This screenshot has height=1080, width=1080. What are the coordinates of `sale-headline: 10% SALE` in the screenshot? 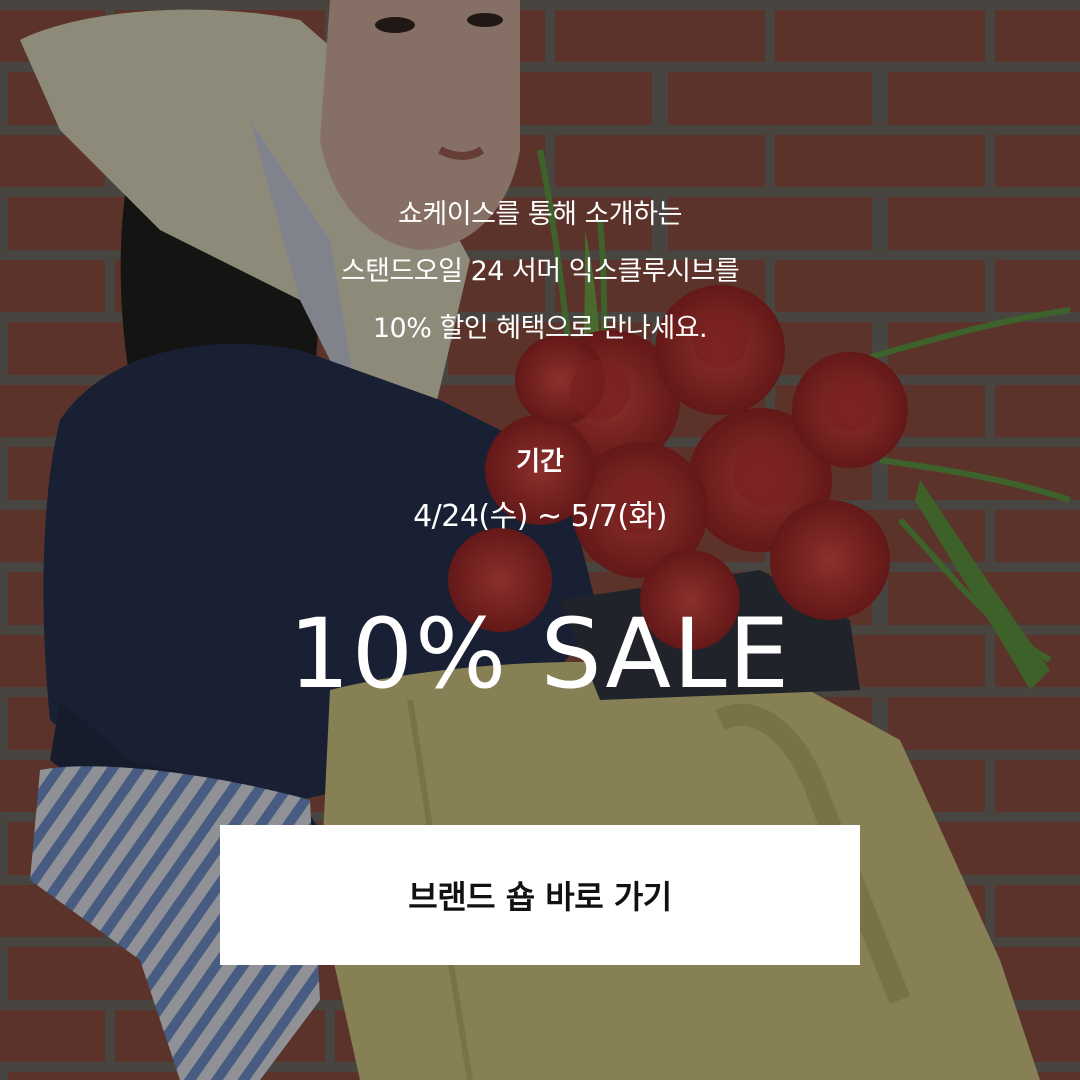 It's located at (540, 654).